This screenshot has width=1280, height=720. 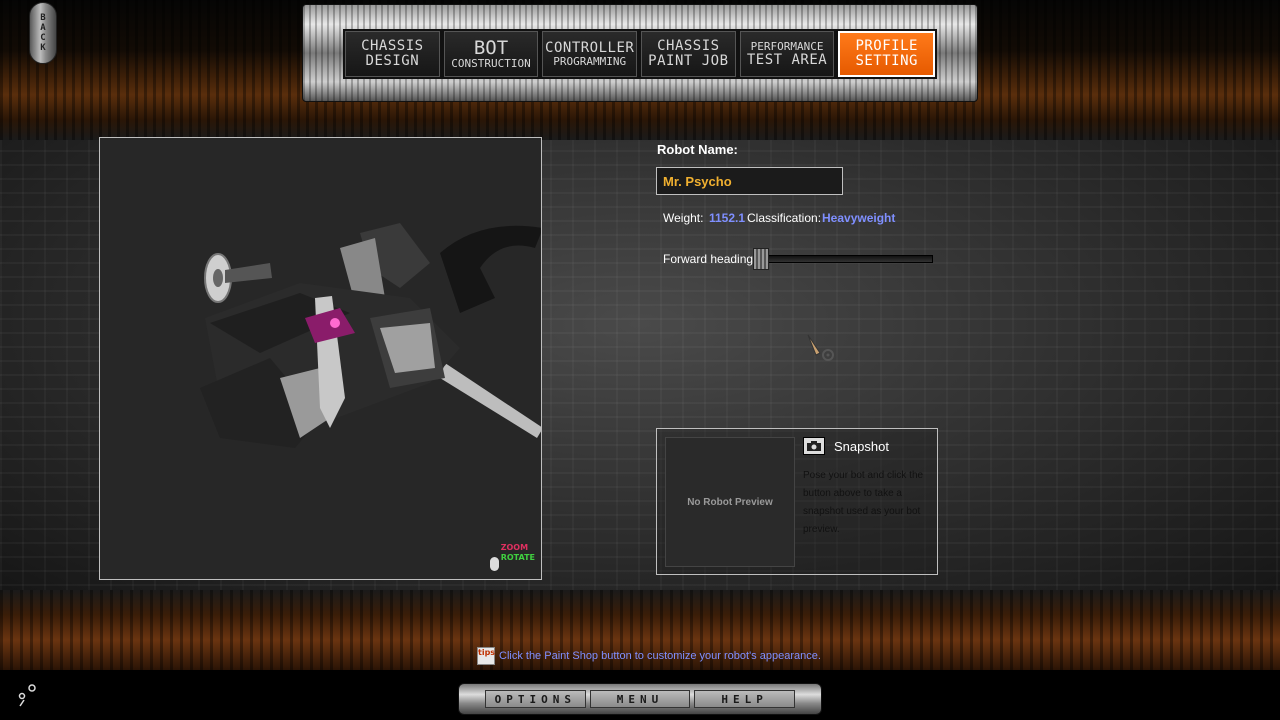 I want to click on robot-preview: No Robot Preview, so click(x=730, y=502).